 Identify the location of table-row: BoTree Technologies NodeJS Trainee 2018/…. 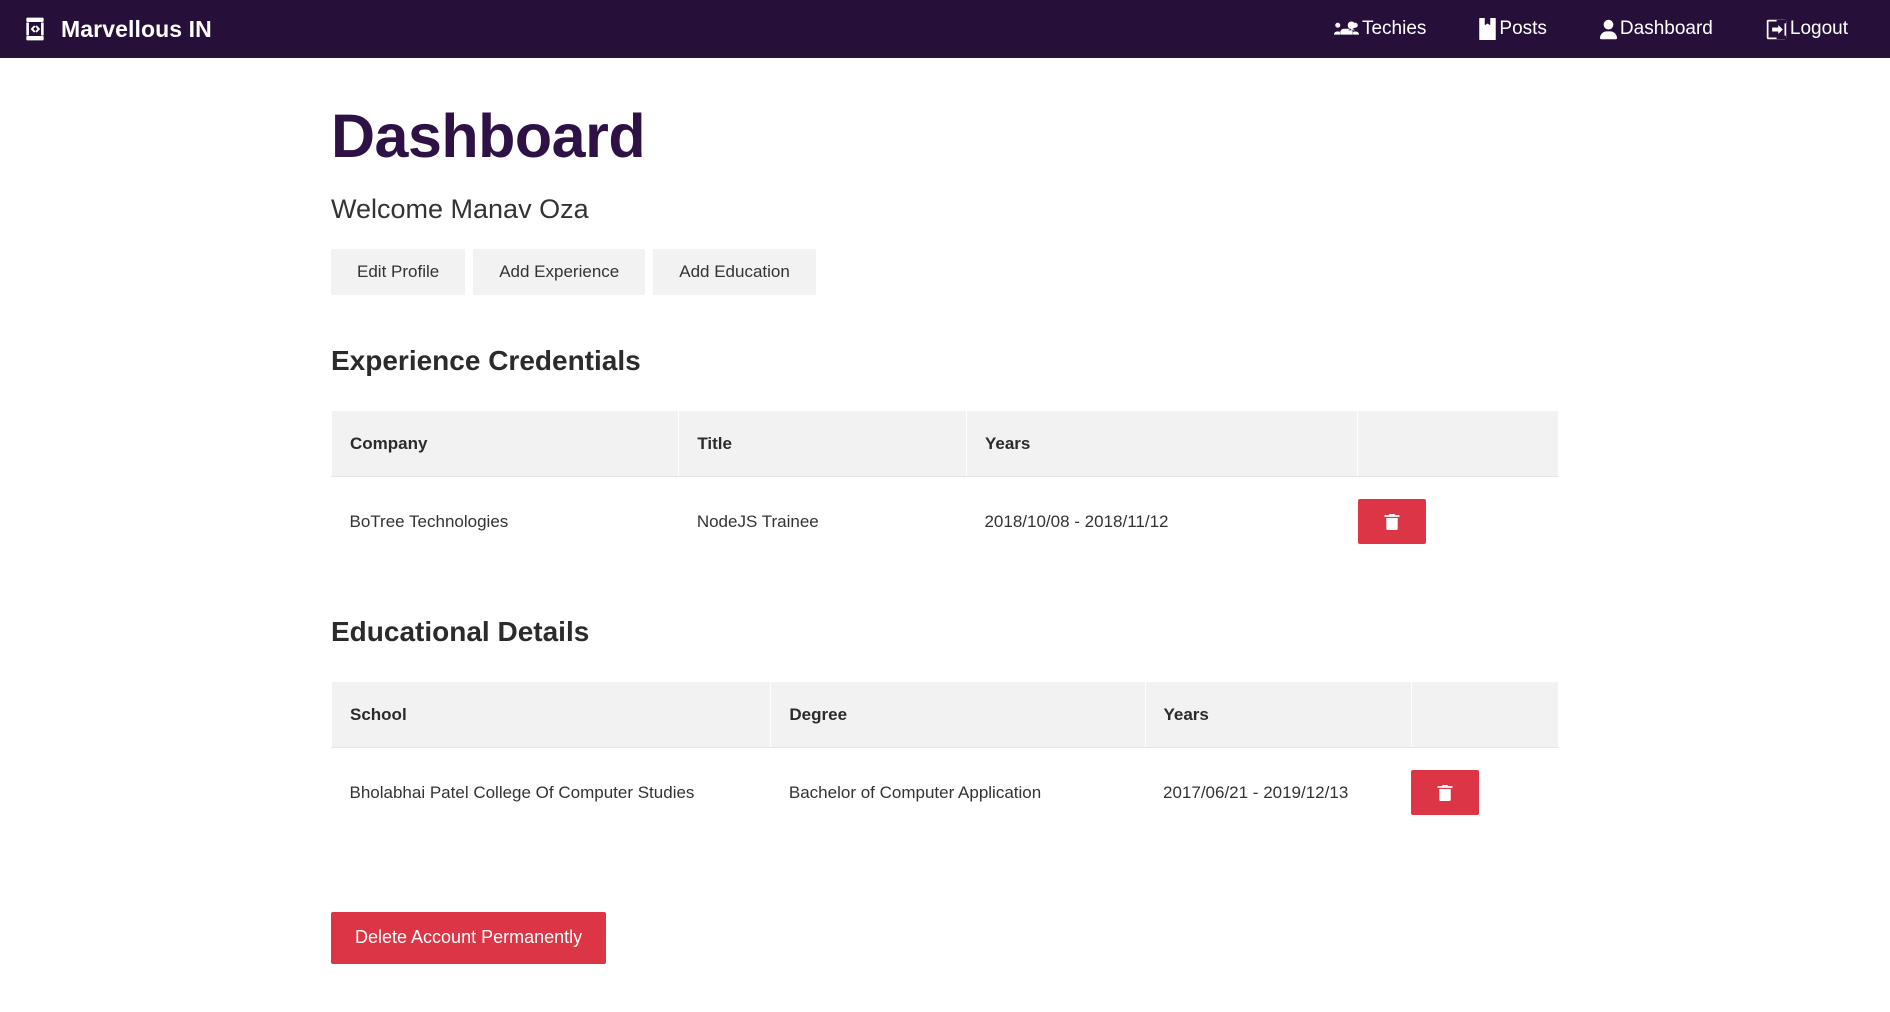
(945, 521).